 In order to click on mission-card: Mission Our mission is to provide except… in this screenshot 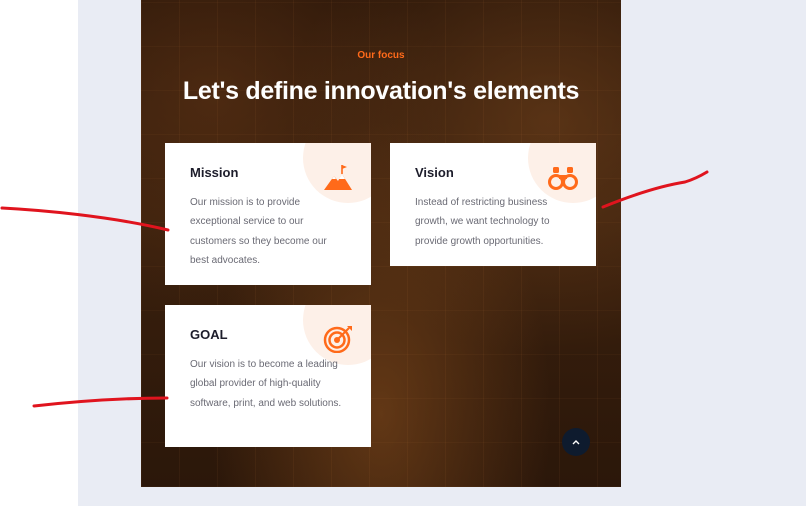, I will do `click(268, 214)`.